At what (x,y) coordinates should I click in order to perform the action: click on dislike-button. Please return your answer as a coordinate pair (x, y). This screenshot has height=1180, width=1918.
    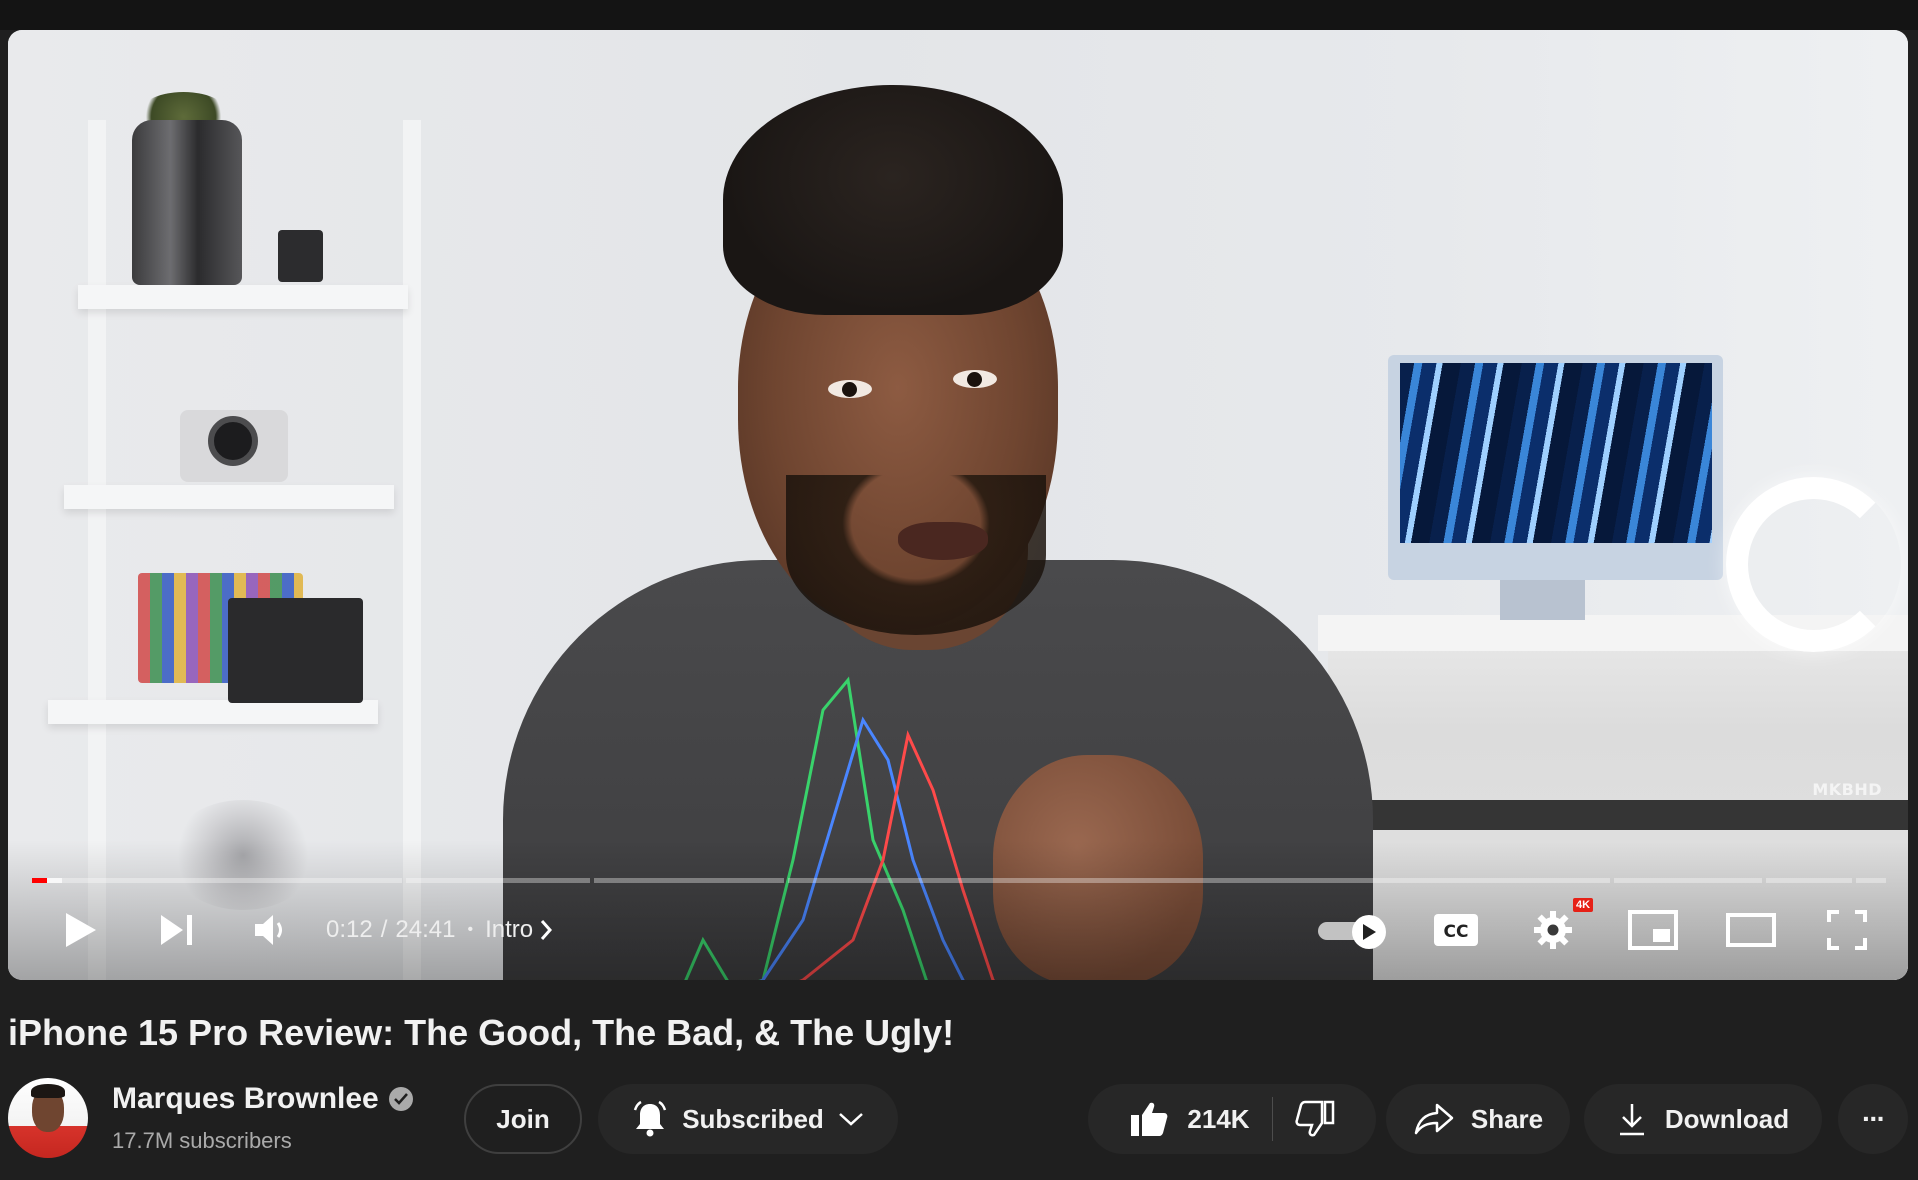
    Looking at the image, I should click on (1315, 1119).